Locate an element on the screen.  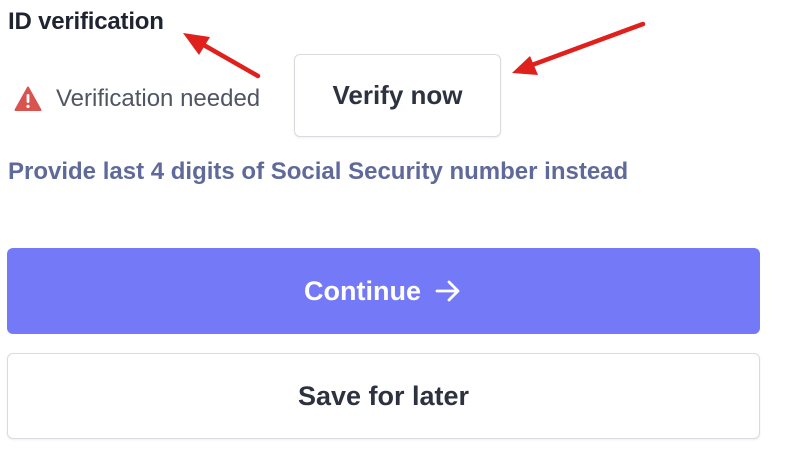
arrow-right-icon is located at coordinates (448, 291).